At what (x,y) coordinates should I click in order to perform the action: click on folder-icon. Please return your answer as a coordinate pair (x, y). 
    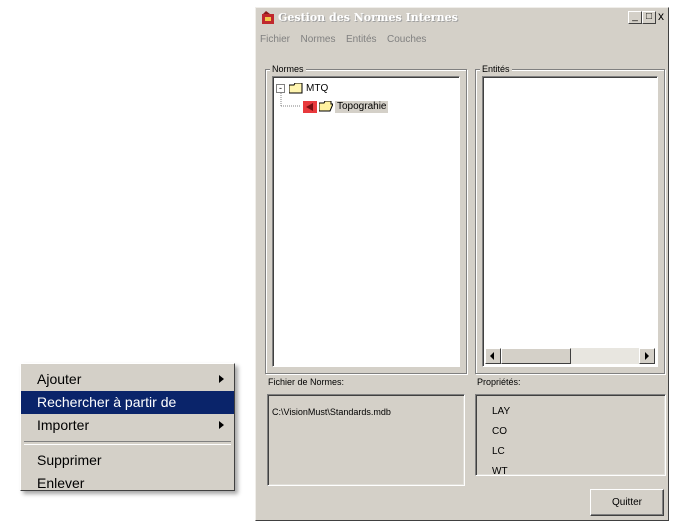
    Looking at the image, I should click on (296, 88).